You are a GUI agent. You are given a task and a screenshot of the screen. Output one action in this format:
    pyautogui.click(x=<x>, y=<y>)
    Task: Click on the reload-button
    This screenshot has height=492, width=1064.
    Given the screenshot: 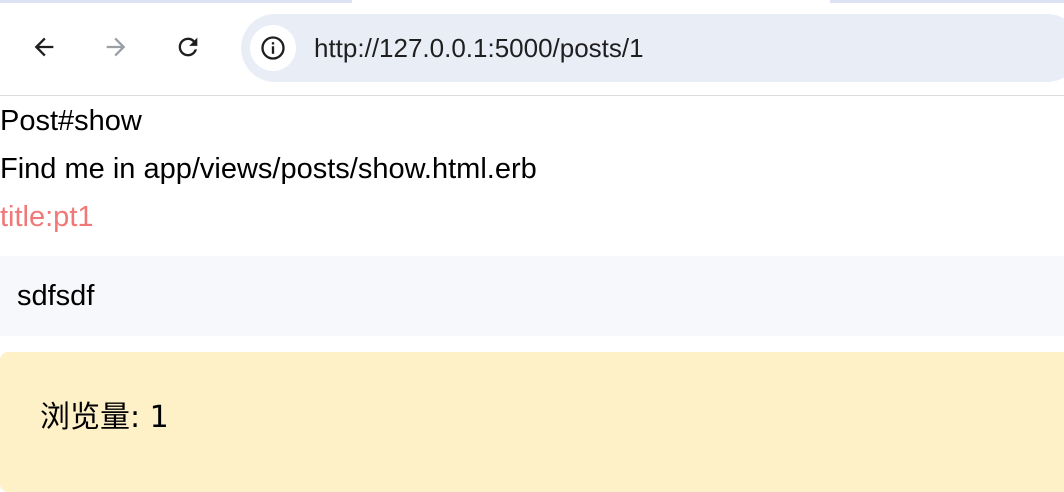 What is the action you would take?
    pyautogui.click(x=188, y=47)
    